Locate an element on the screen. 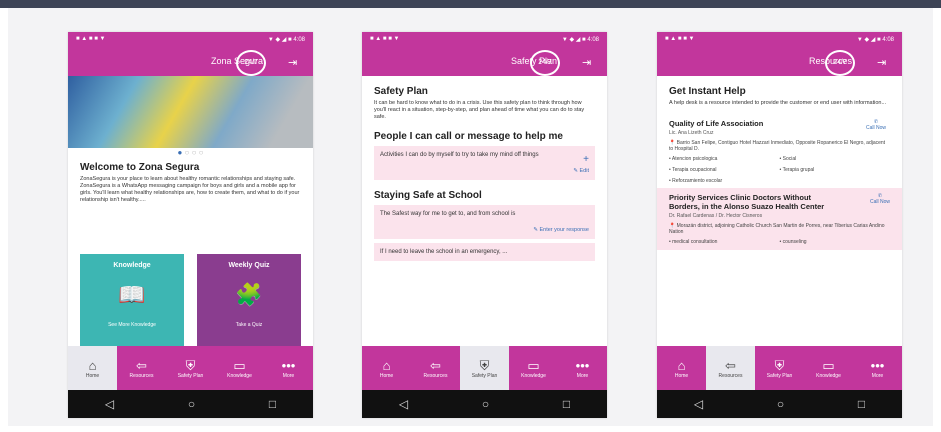 The width and height of the screenshot is (941, 432). call-label: Call Now is located at coordinates (879, 202).